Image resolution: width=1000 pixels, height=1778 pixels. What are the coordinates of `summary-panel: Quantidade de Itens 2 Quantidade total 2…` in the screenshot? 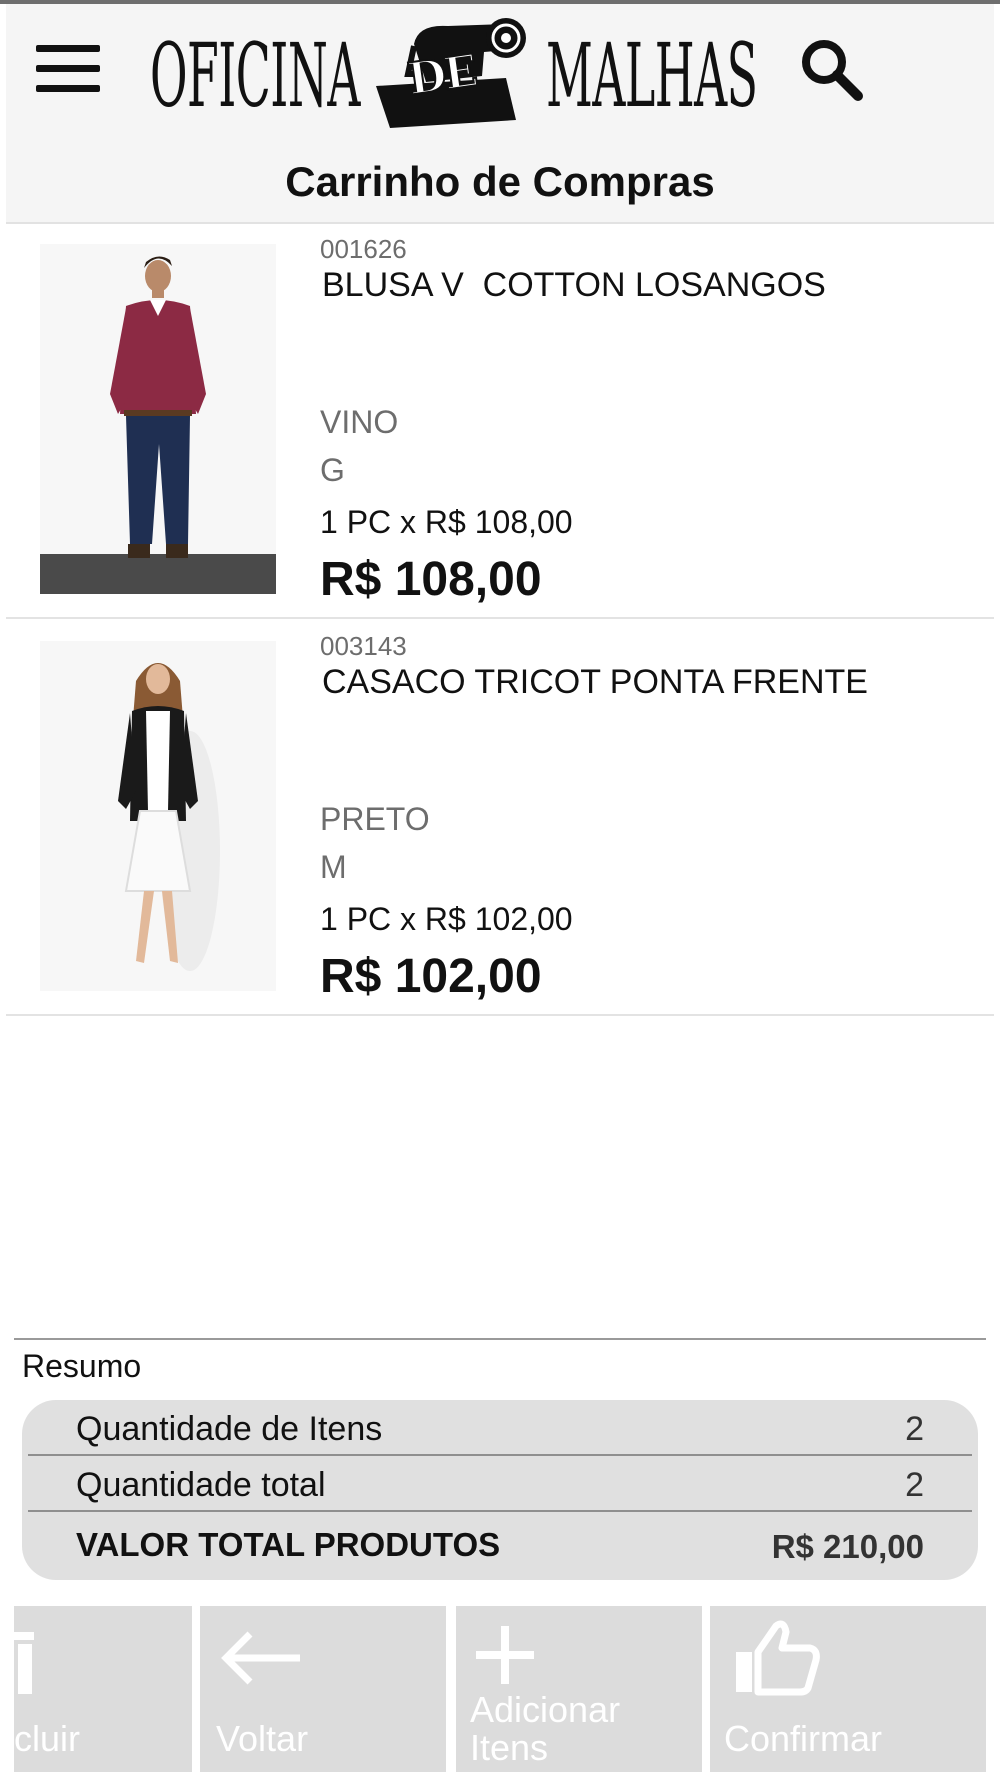 It's located at (500, 1490).